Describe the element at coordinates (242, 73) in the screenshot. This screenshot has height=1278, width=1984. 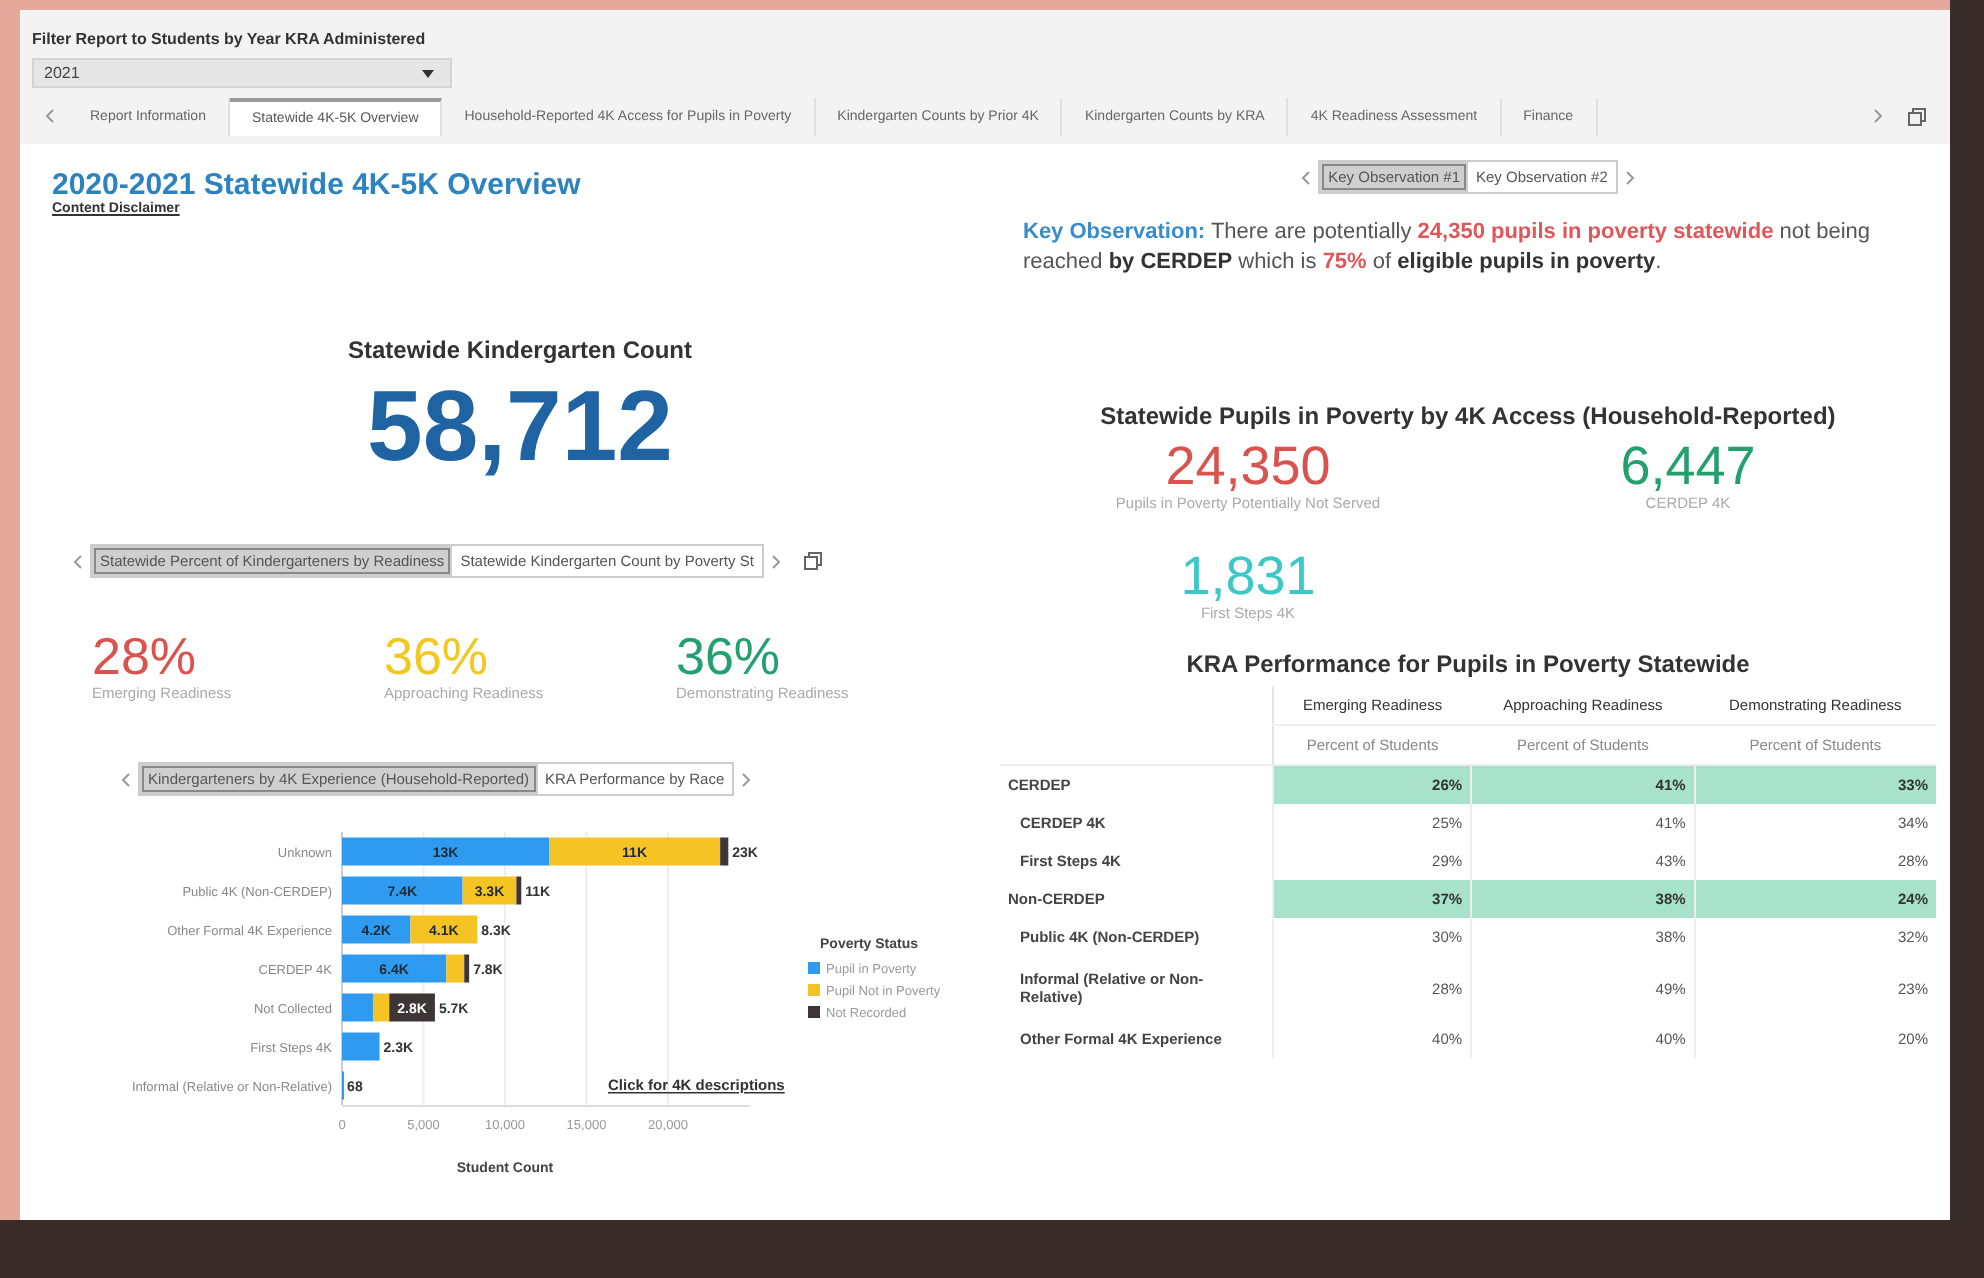
I see `year-dropdown: 2021` at that location.